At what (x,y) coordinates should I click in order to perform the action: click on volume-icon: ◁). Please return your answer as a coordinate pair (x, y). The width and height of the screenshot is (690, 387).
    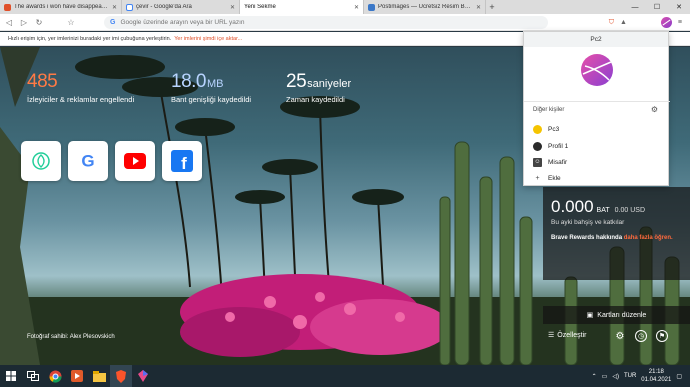
    Looking at the image, I should click on (615, 376).